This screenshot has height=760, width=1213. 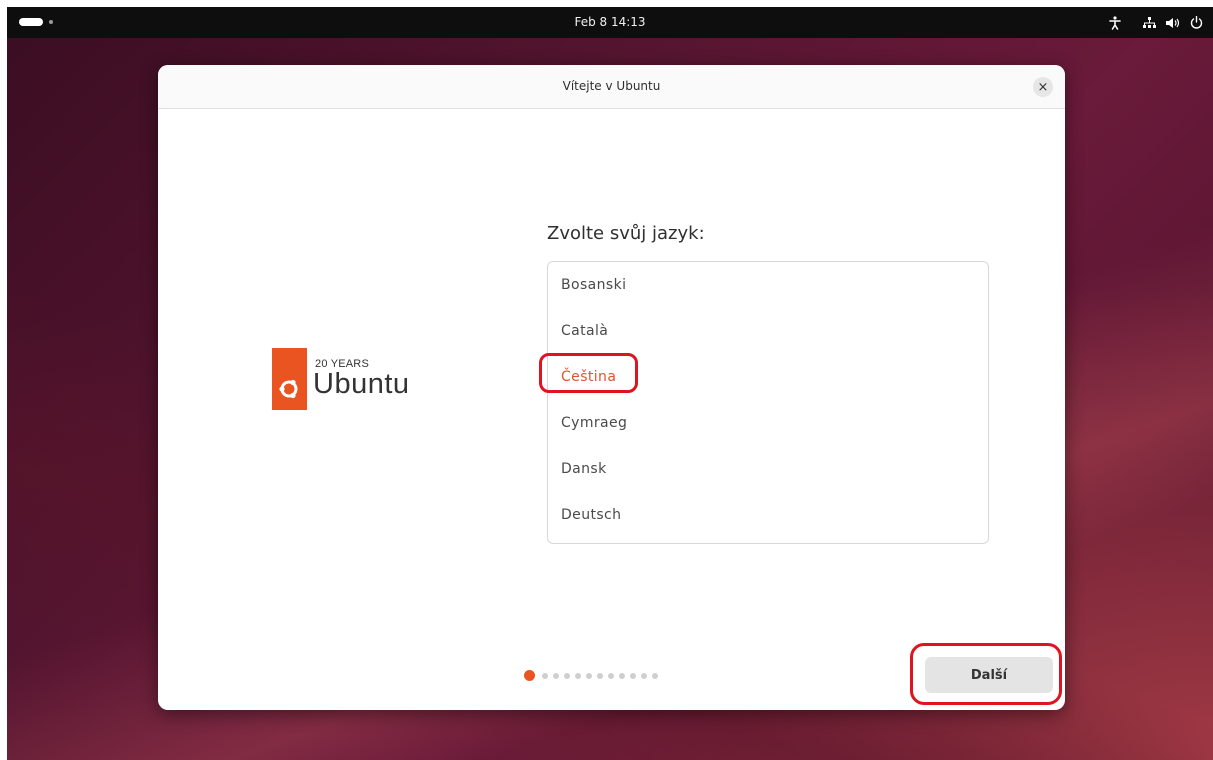 I want to click on status-menu, so click(x=1173, y=22).